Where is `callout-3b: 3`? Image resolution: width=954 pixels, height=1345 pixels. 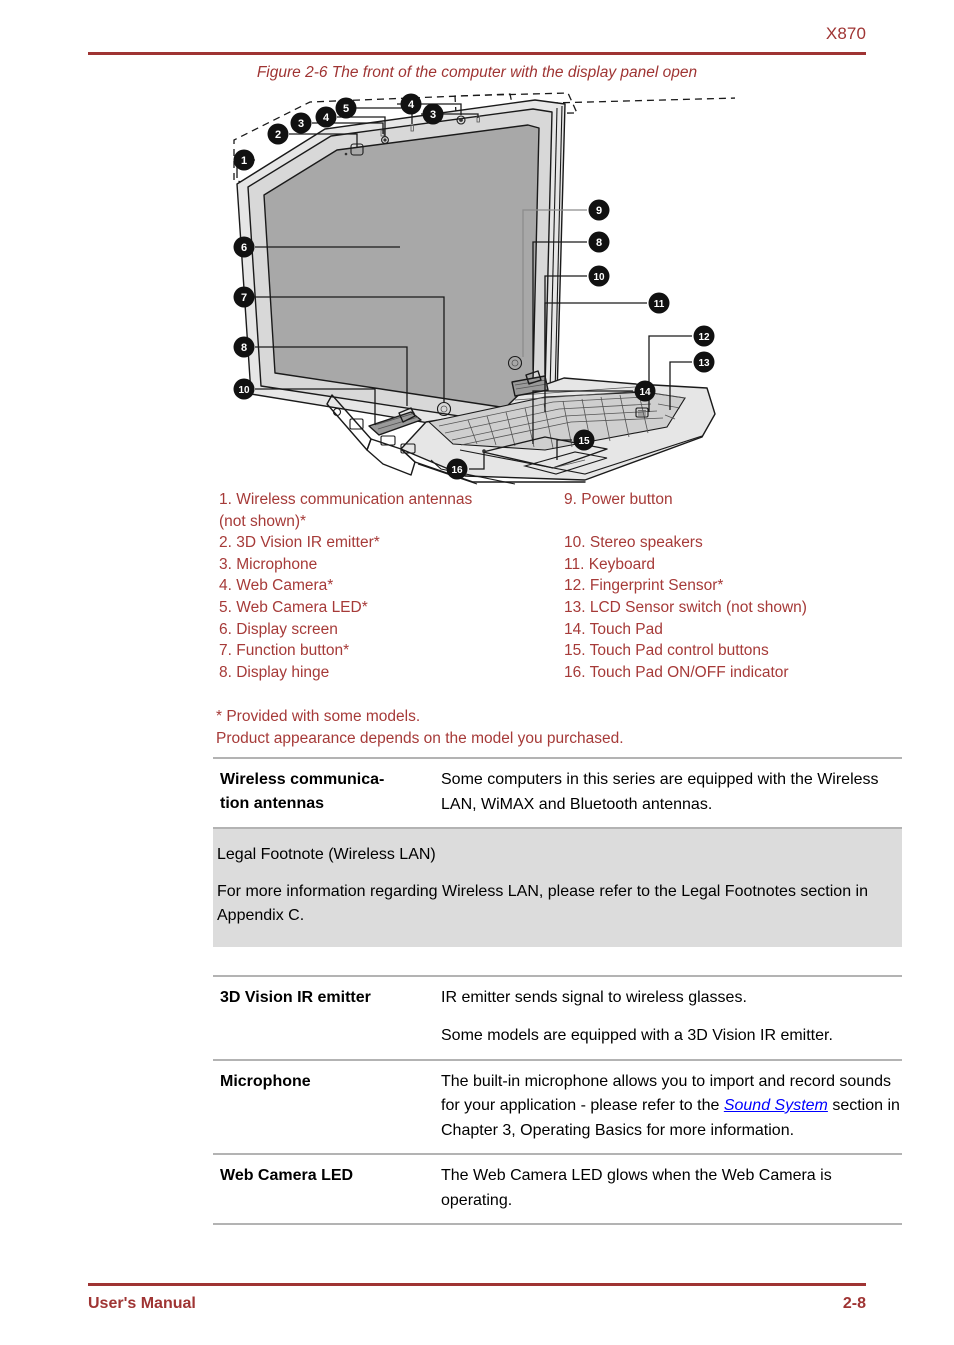
callout-3b: 3 is located at coordinates (433, 114).